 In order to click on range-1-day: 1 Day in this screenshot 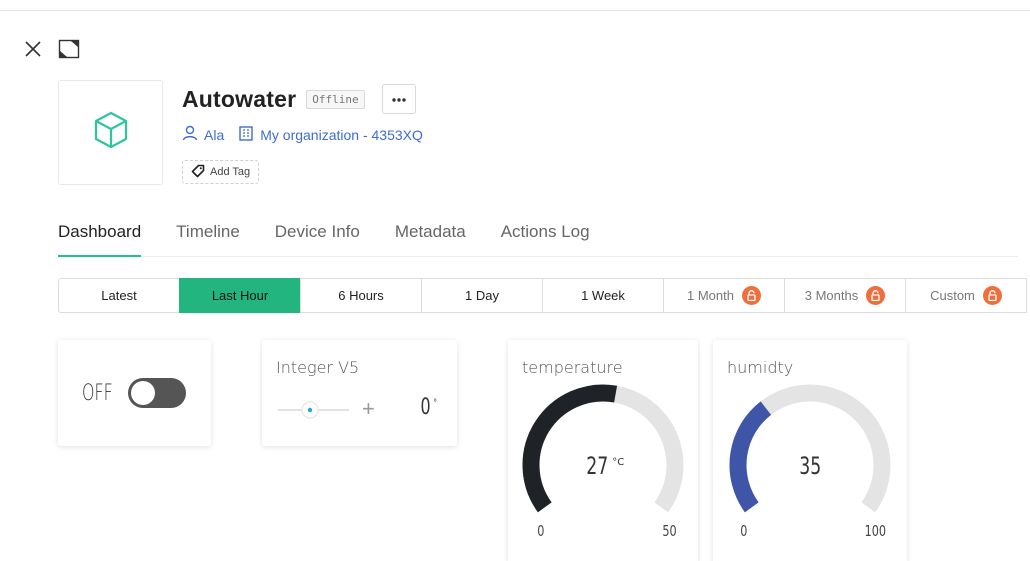, I will do `click(482, 295)`.